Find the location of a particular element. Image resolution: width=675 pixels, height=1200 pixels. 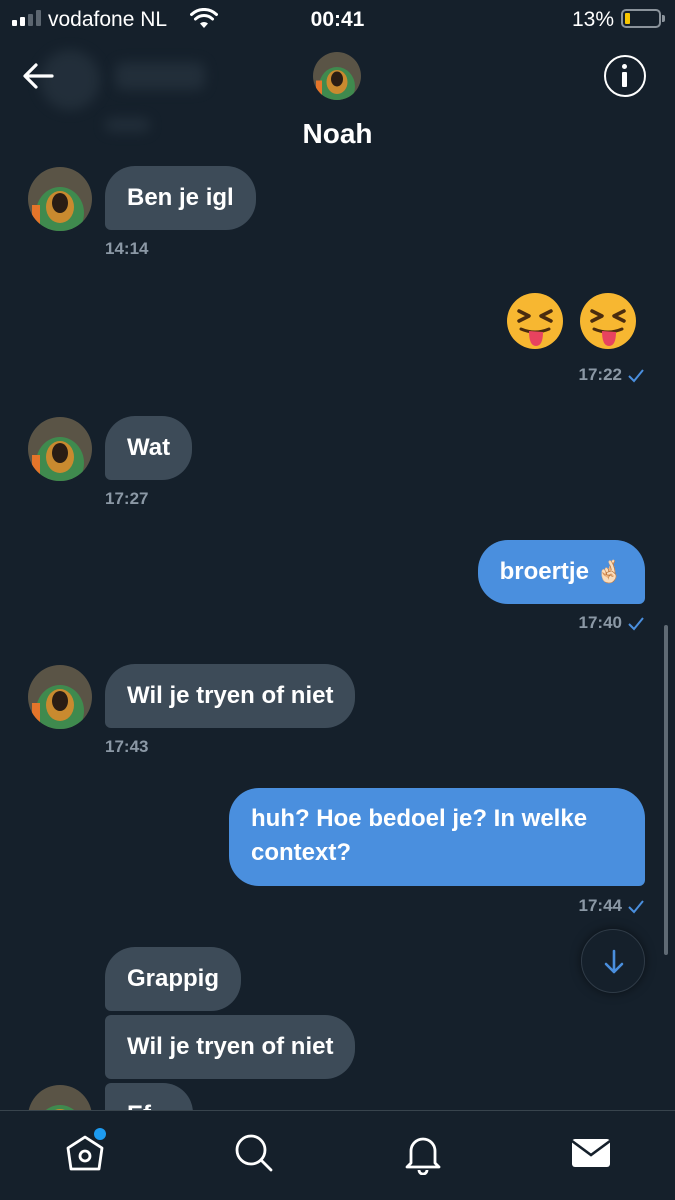

battery-percent: 13% is located at coordinates (593, 19).